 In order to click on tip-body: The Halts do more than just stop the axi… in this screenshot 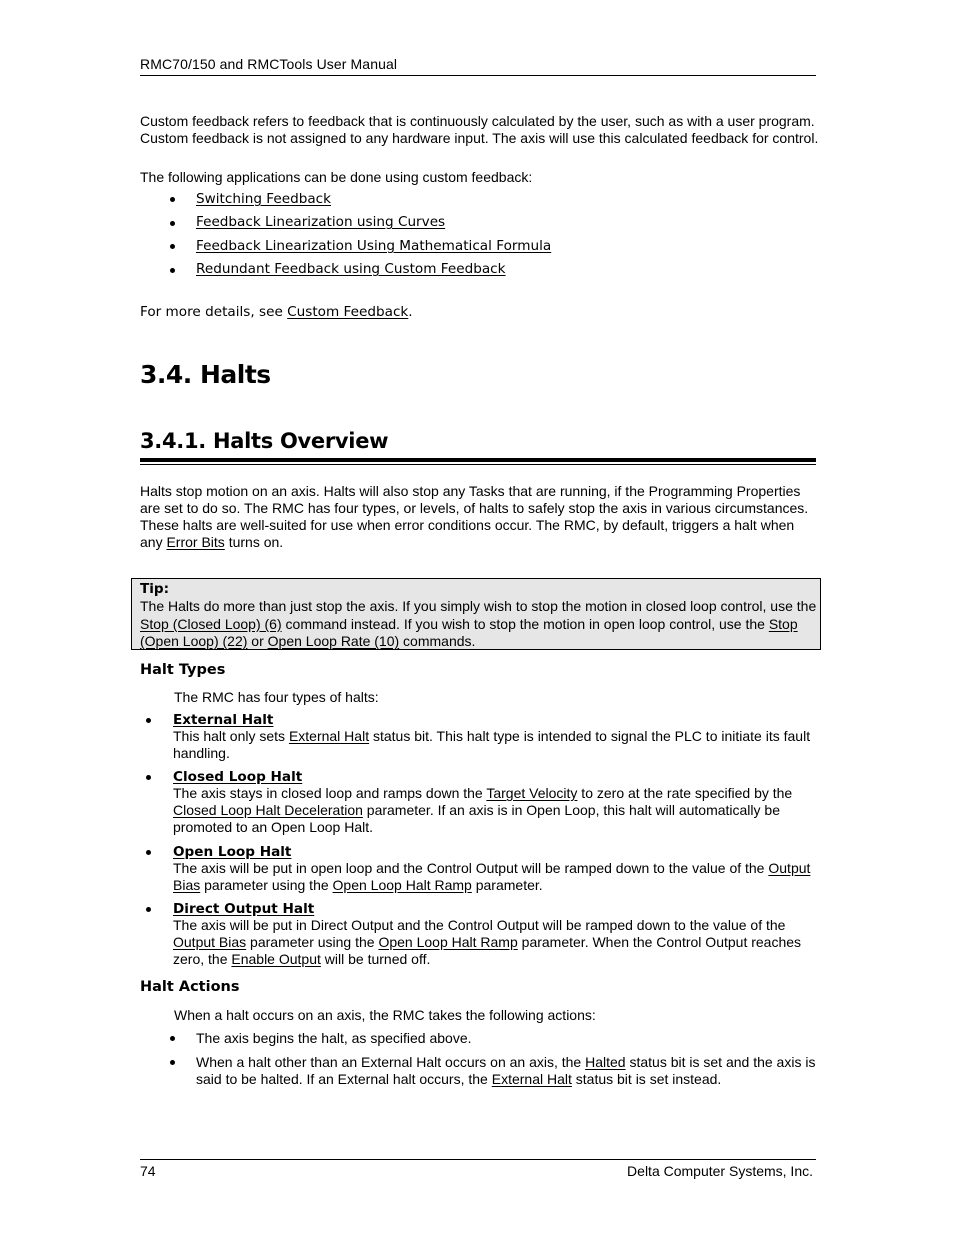, I will do `click(478, 623)`.